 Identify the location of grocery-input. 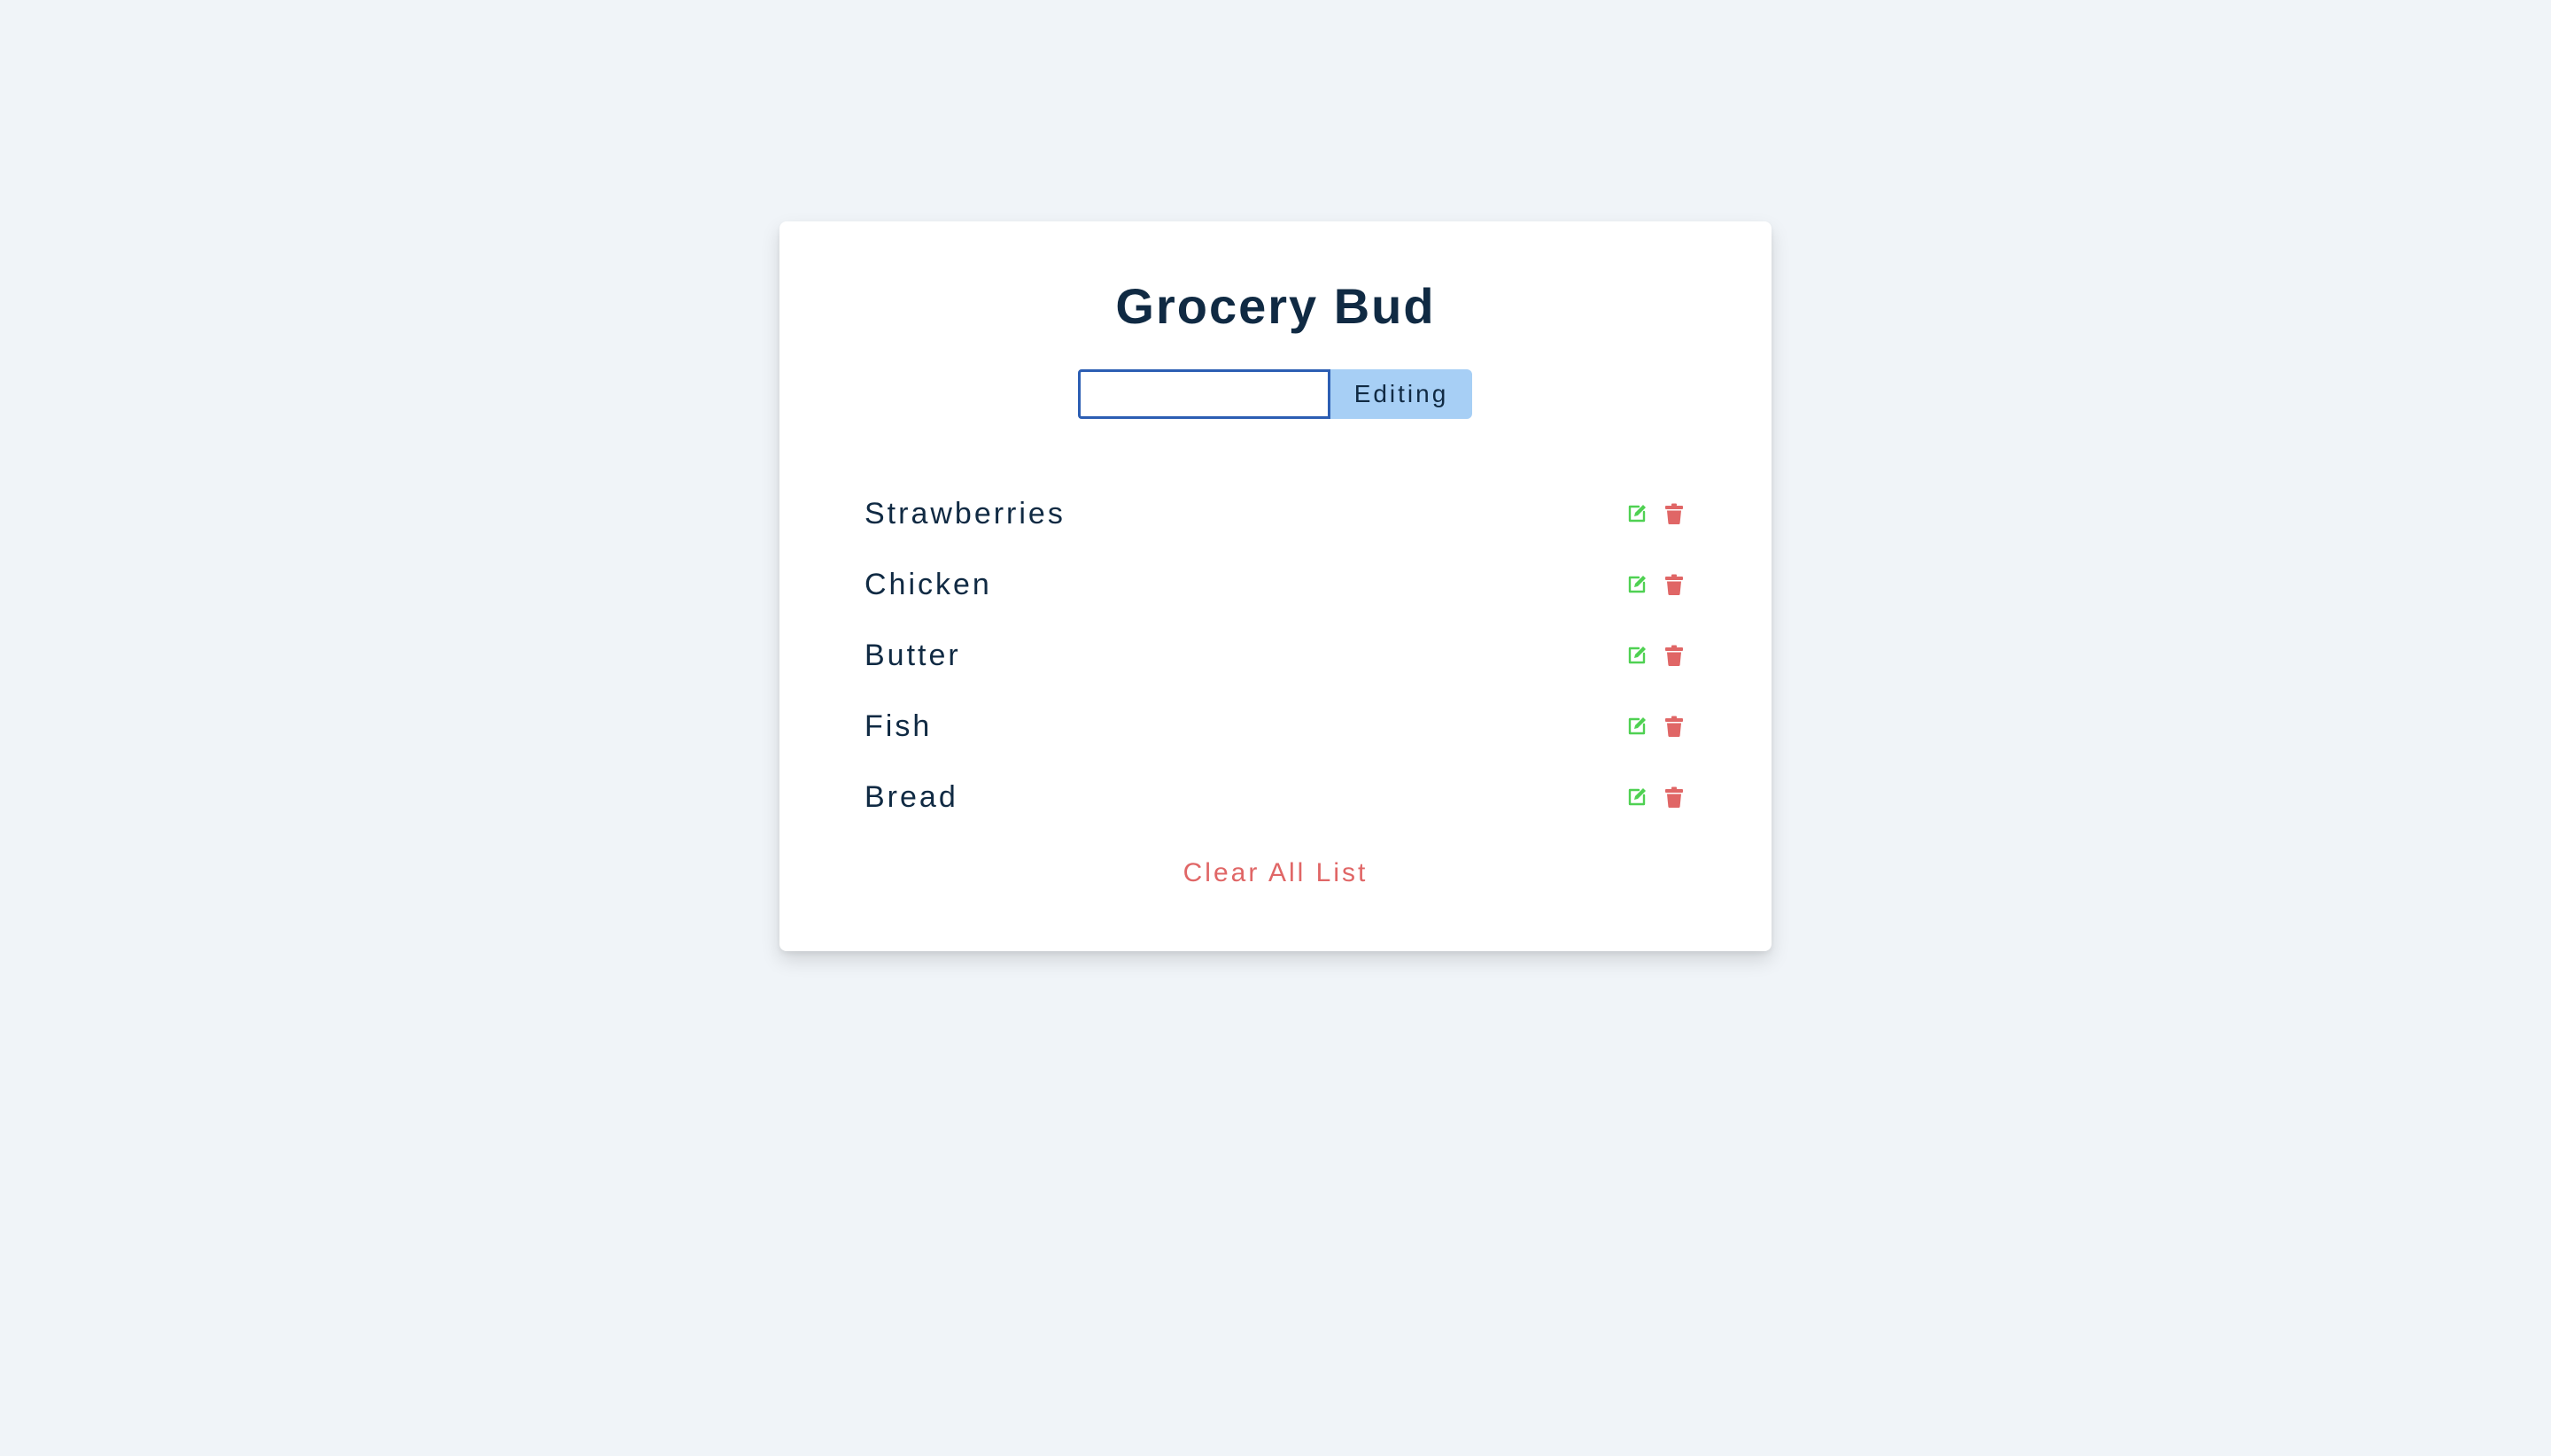
(1204, 394).